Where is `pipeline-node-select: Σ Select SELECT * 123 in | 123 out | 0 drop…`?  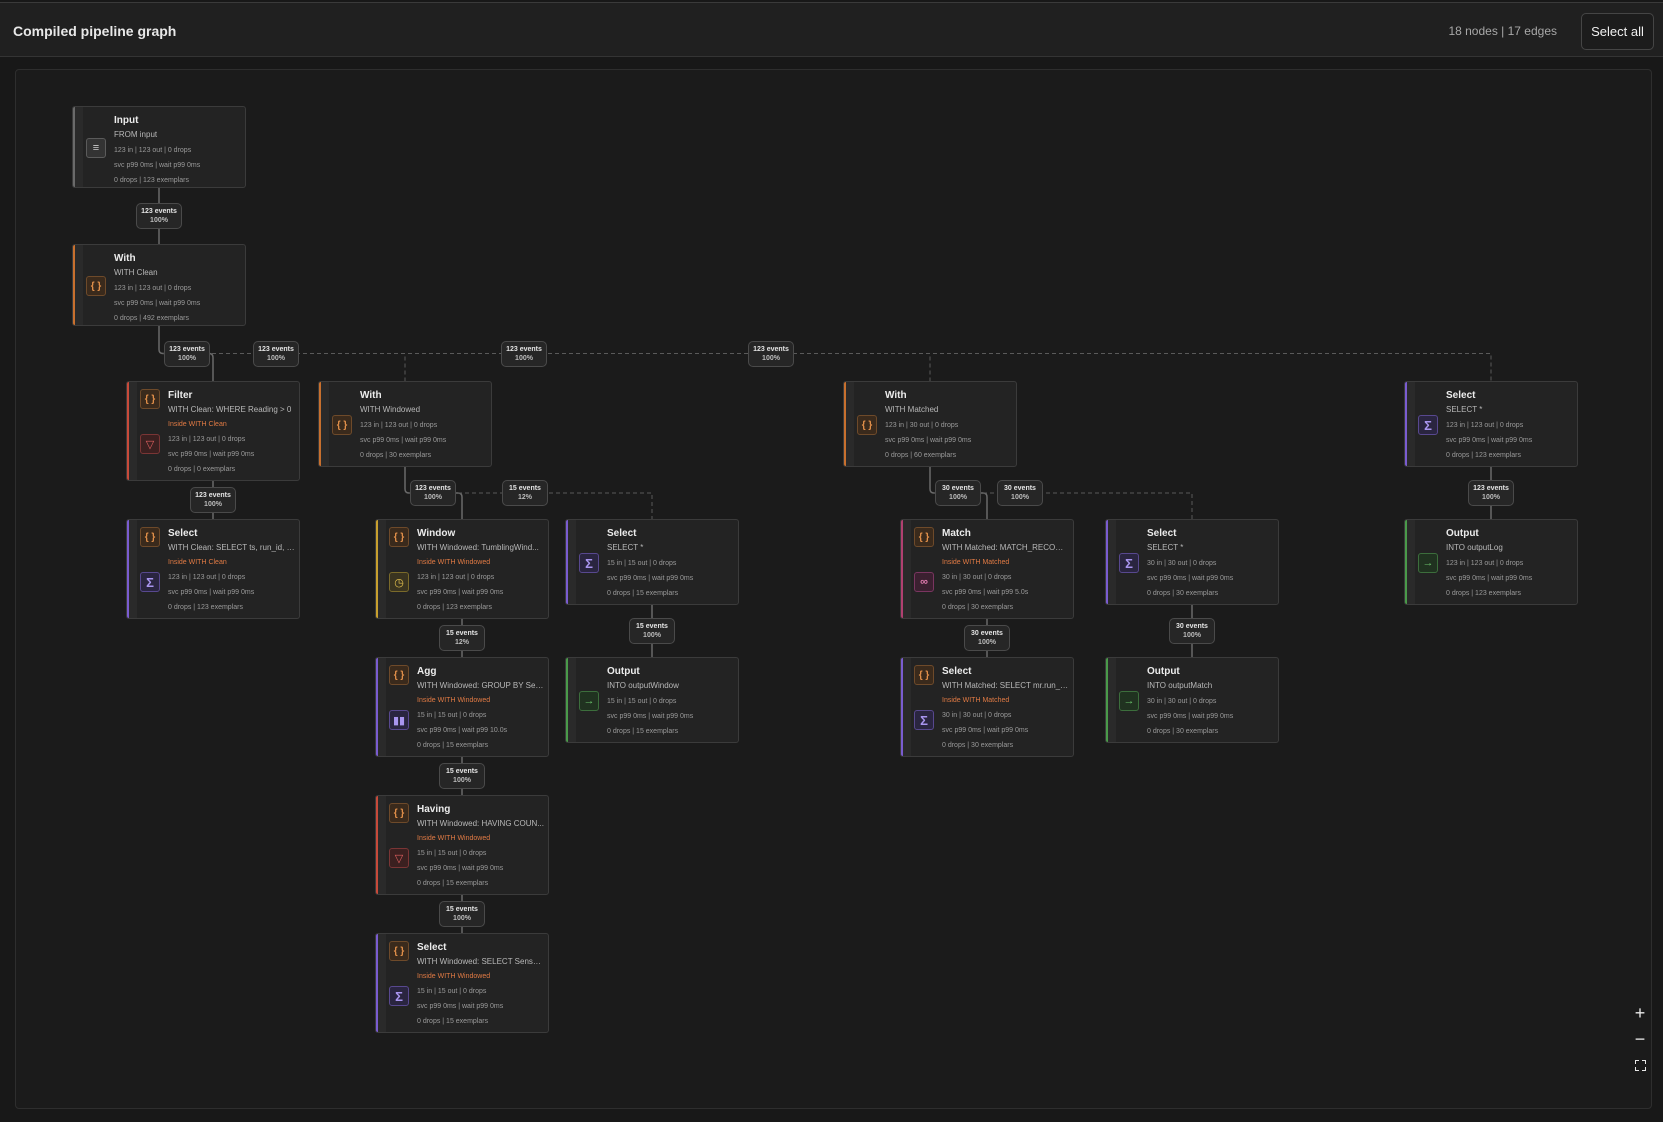 pipeline-node-select: Σ Select SELECT * 123 in | 123 out | 0 drop… is located at coordinates (1491, 424).